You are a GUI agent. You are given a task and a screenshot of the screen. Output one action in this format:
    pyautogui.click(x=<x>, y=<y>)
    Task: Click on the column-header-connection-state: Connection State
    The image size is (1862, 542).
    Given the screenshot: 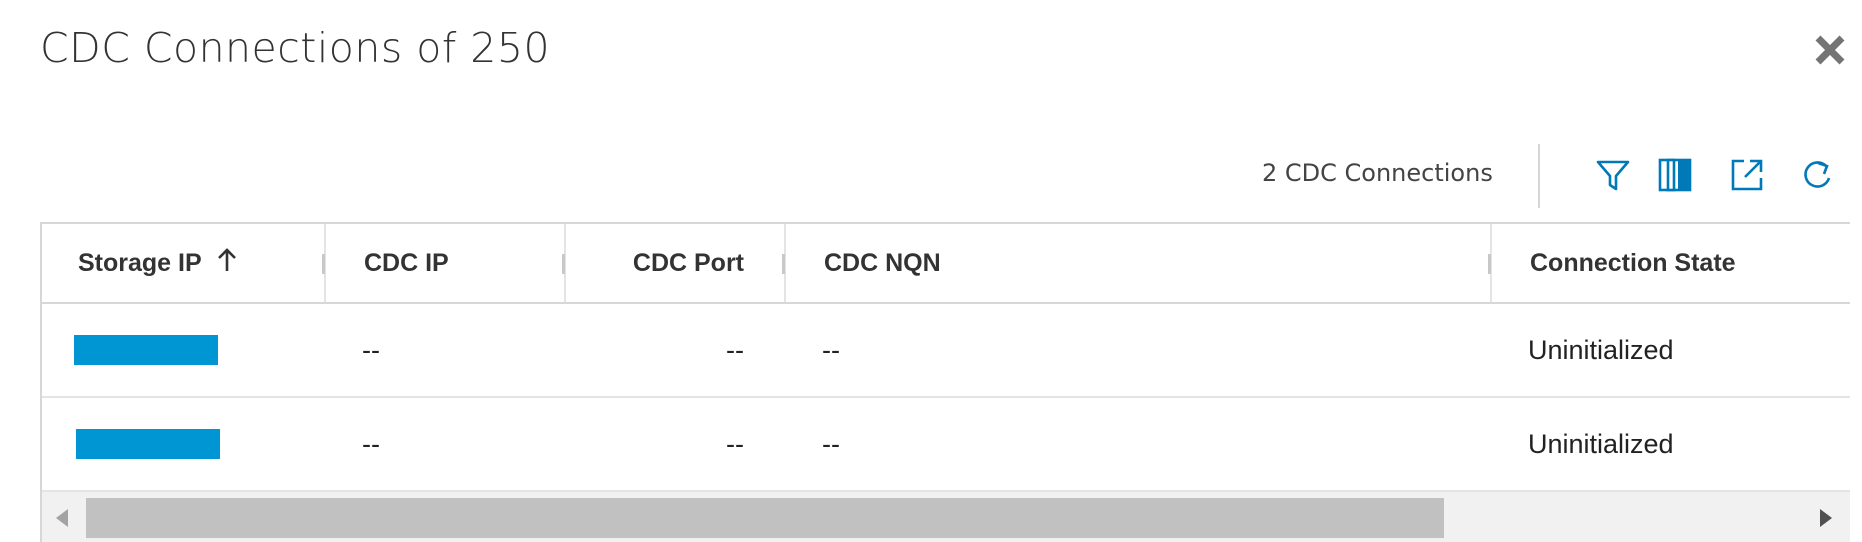 What is the action you would take?
    pyautogui.click(x=1680, y=263)
    